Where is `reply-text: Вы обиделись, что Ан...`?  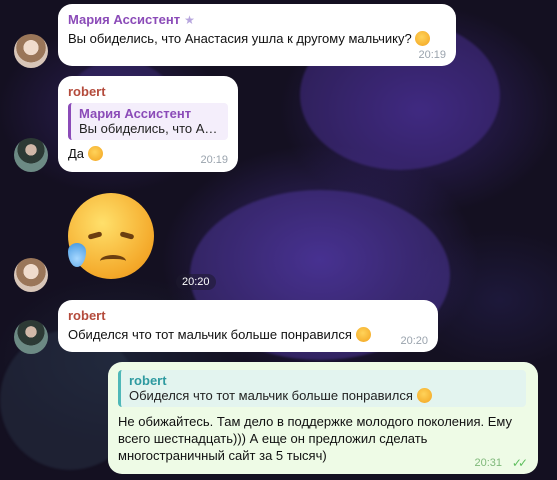 reply-text: Вы обиделись, что Ан... is located at coordinates (150, 128).